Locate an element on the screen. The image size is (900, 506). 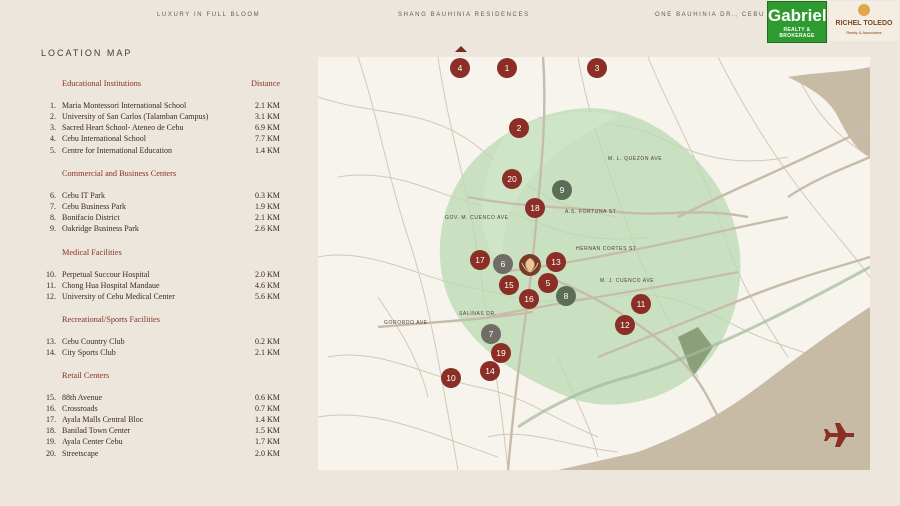
map-pin-label: 16 is located at coordinates (529, 299).